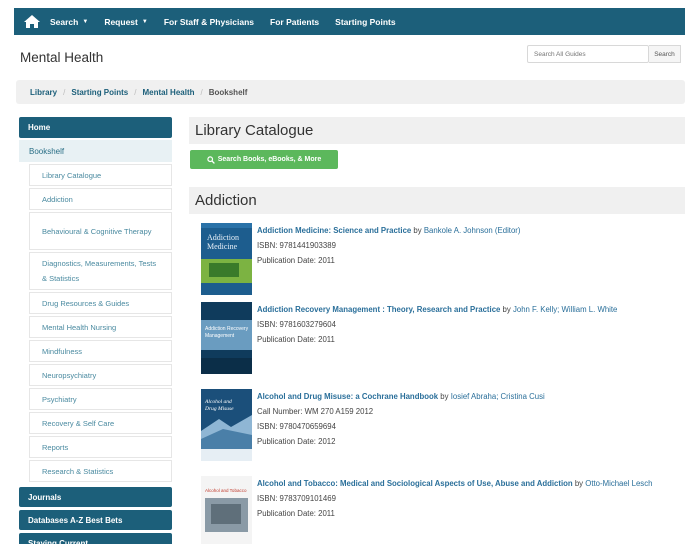 The image size is (687, 544). Describe the element at coordinates (209, 22) in the screenshot. I see `nav-staff-physicians: For Staff & Physicians` at that location.